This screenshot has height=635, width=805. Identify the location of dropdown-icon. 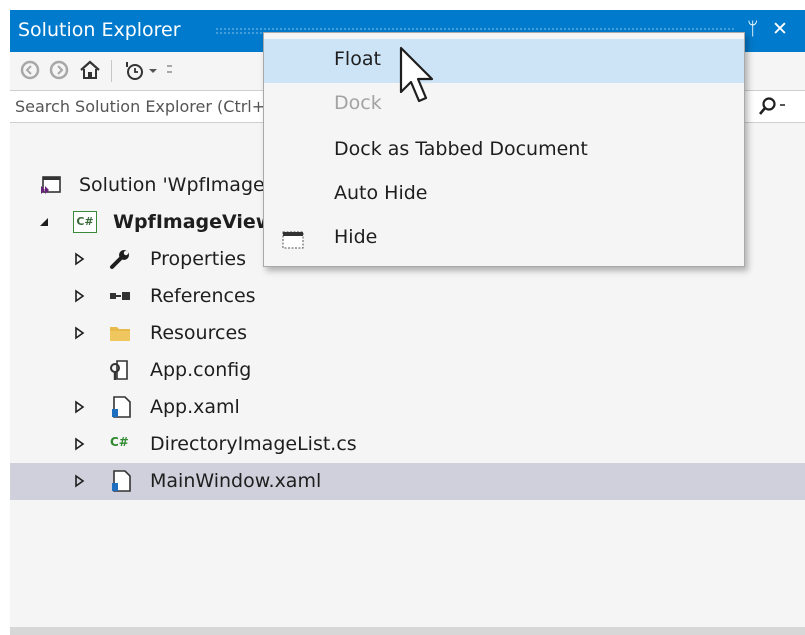
(153, 70).